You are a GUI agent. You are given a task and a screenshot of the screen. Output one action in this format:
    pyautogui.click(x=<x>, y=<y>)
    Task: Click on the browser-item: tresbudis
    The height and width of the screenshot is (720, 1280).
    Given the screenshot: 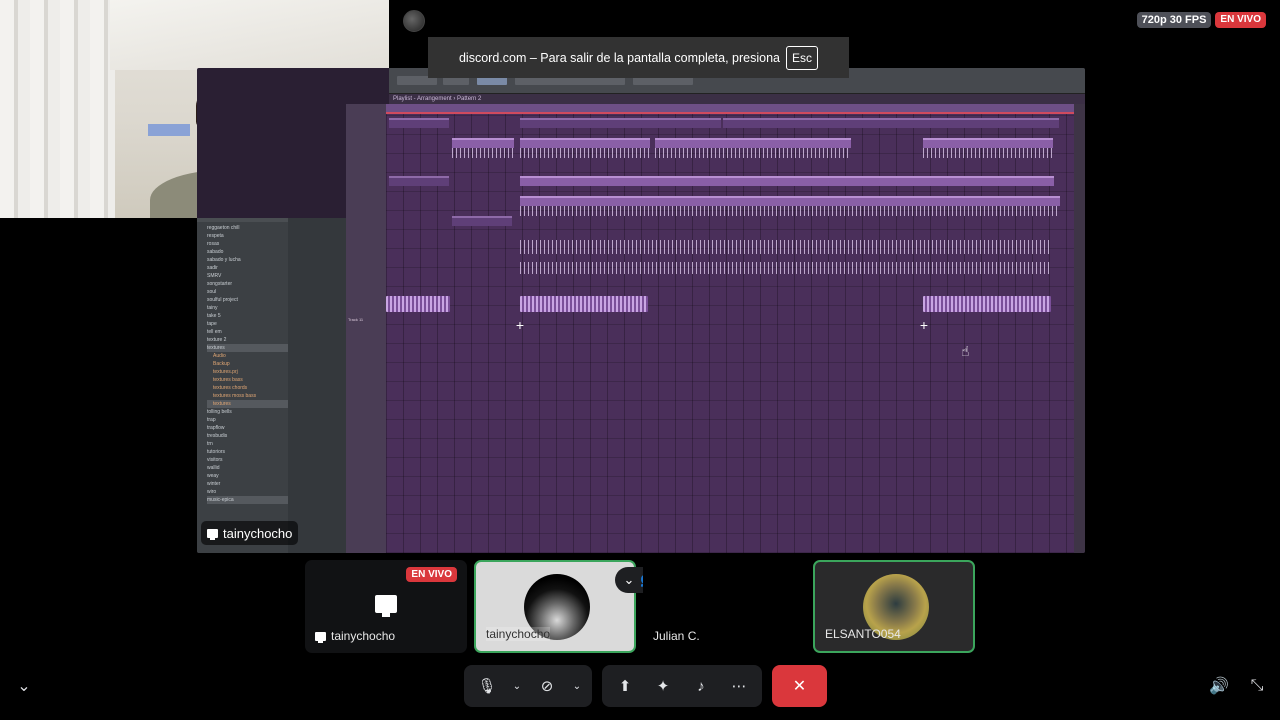 What is the action you would take?
    pyautogui.click(x=247, y=436)
    